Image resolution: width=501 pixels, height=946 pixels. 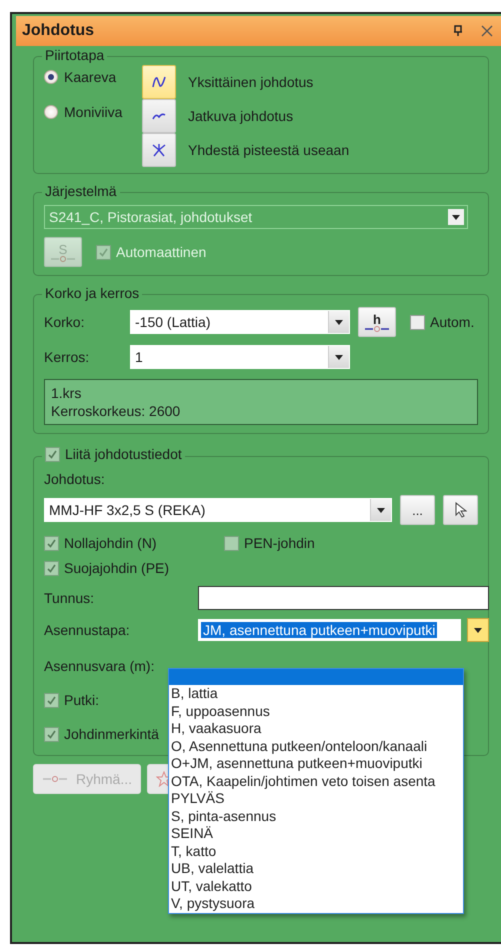 What do you see at coordinates (269, 150) in the screenshot?
I see `style-label: Yhdestä pisteestä useaan` at bounding box center [269, 150].